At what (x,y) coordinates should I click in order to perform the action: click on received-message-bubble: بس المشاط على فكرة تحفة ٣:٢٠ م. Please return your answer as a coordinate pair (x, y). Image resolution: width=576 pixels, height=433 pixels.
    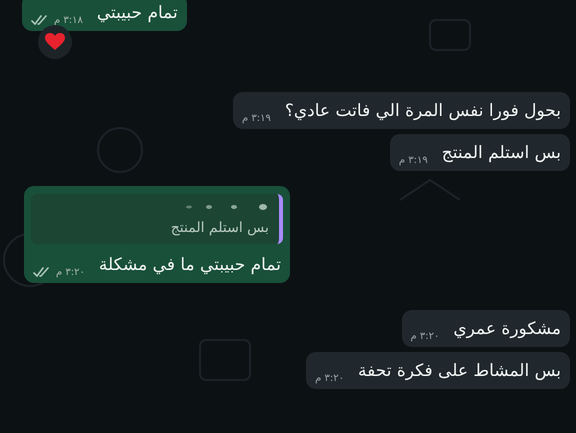
    Looking at the image, I should click on (438, 370).